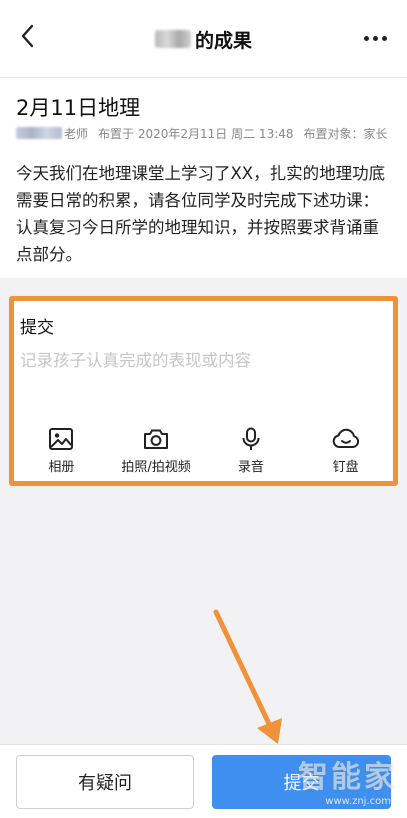  What do you see at coordinates (156, 467) in the screenshot?
I see `camera-label: 拍照/拍视频` at bounding box center [156, 467].